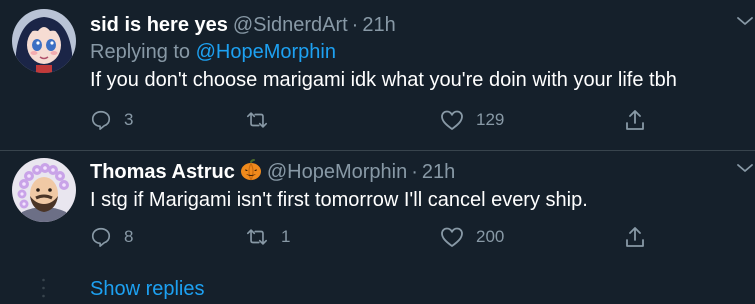 Image resolution: width=755 pixels, height=304 pixels. Describe the element at coordinates (472, 120) in the screenshot. I see `like-button: 129` at that location.